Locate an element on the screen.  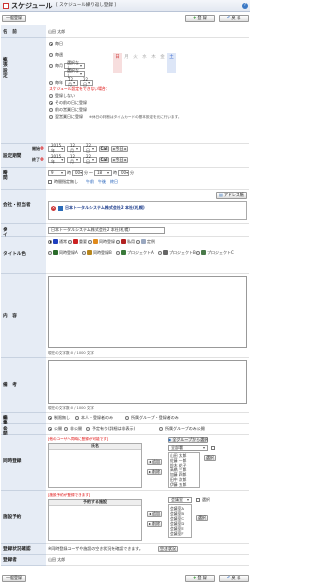
member-option: 伊藤 五郎 is located at coordinates (184, 484).